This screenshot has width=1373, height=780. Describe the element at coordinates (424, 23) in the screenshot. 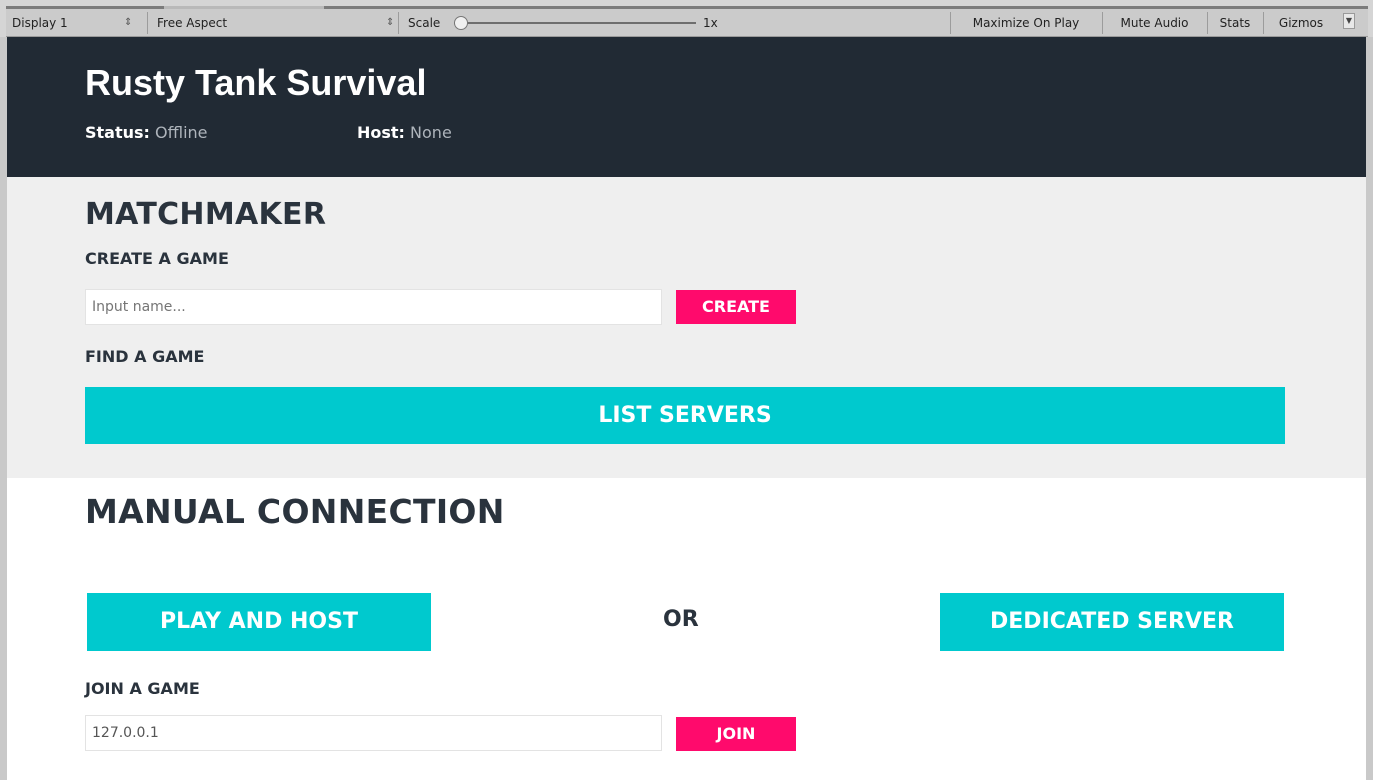

I see `scale-label: Scale` at that location.